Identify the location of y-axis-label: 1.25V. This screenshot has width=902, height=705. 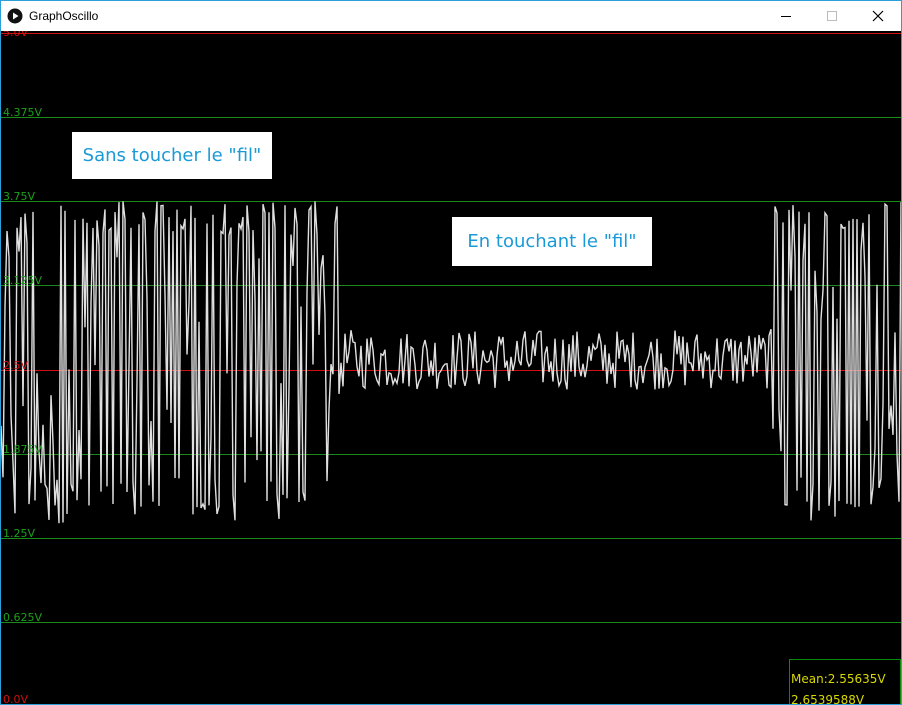
(19, 533).